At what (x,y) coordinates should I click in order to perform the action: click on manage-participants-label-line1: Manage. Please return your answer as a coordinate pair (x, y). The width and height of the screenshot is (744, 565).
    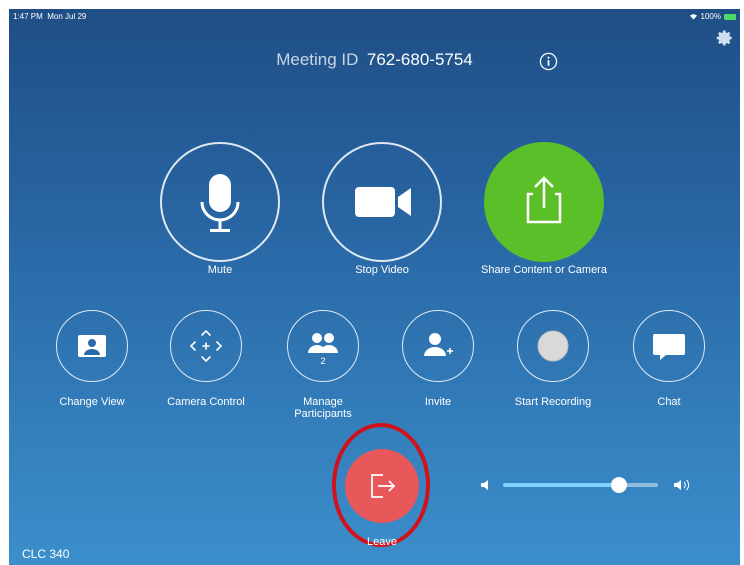
    Looking at the image, I should click on (323, 402).